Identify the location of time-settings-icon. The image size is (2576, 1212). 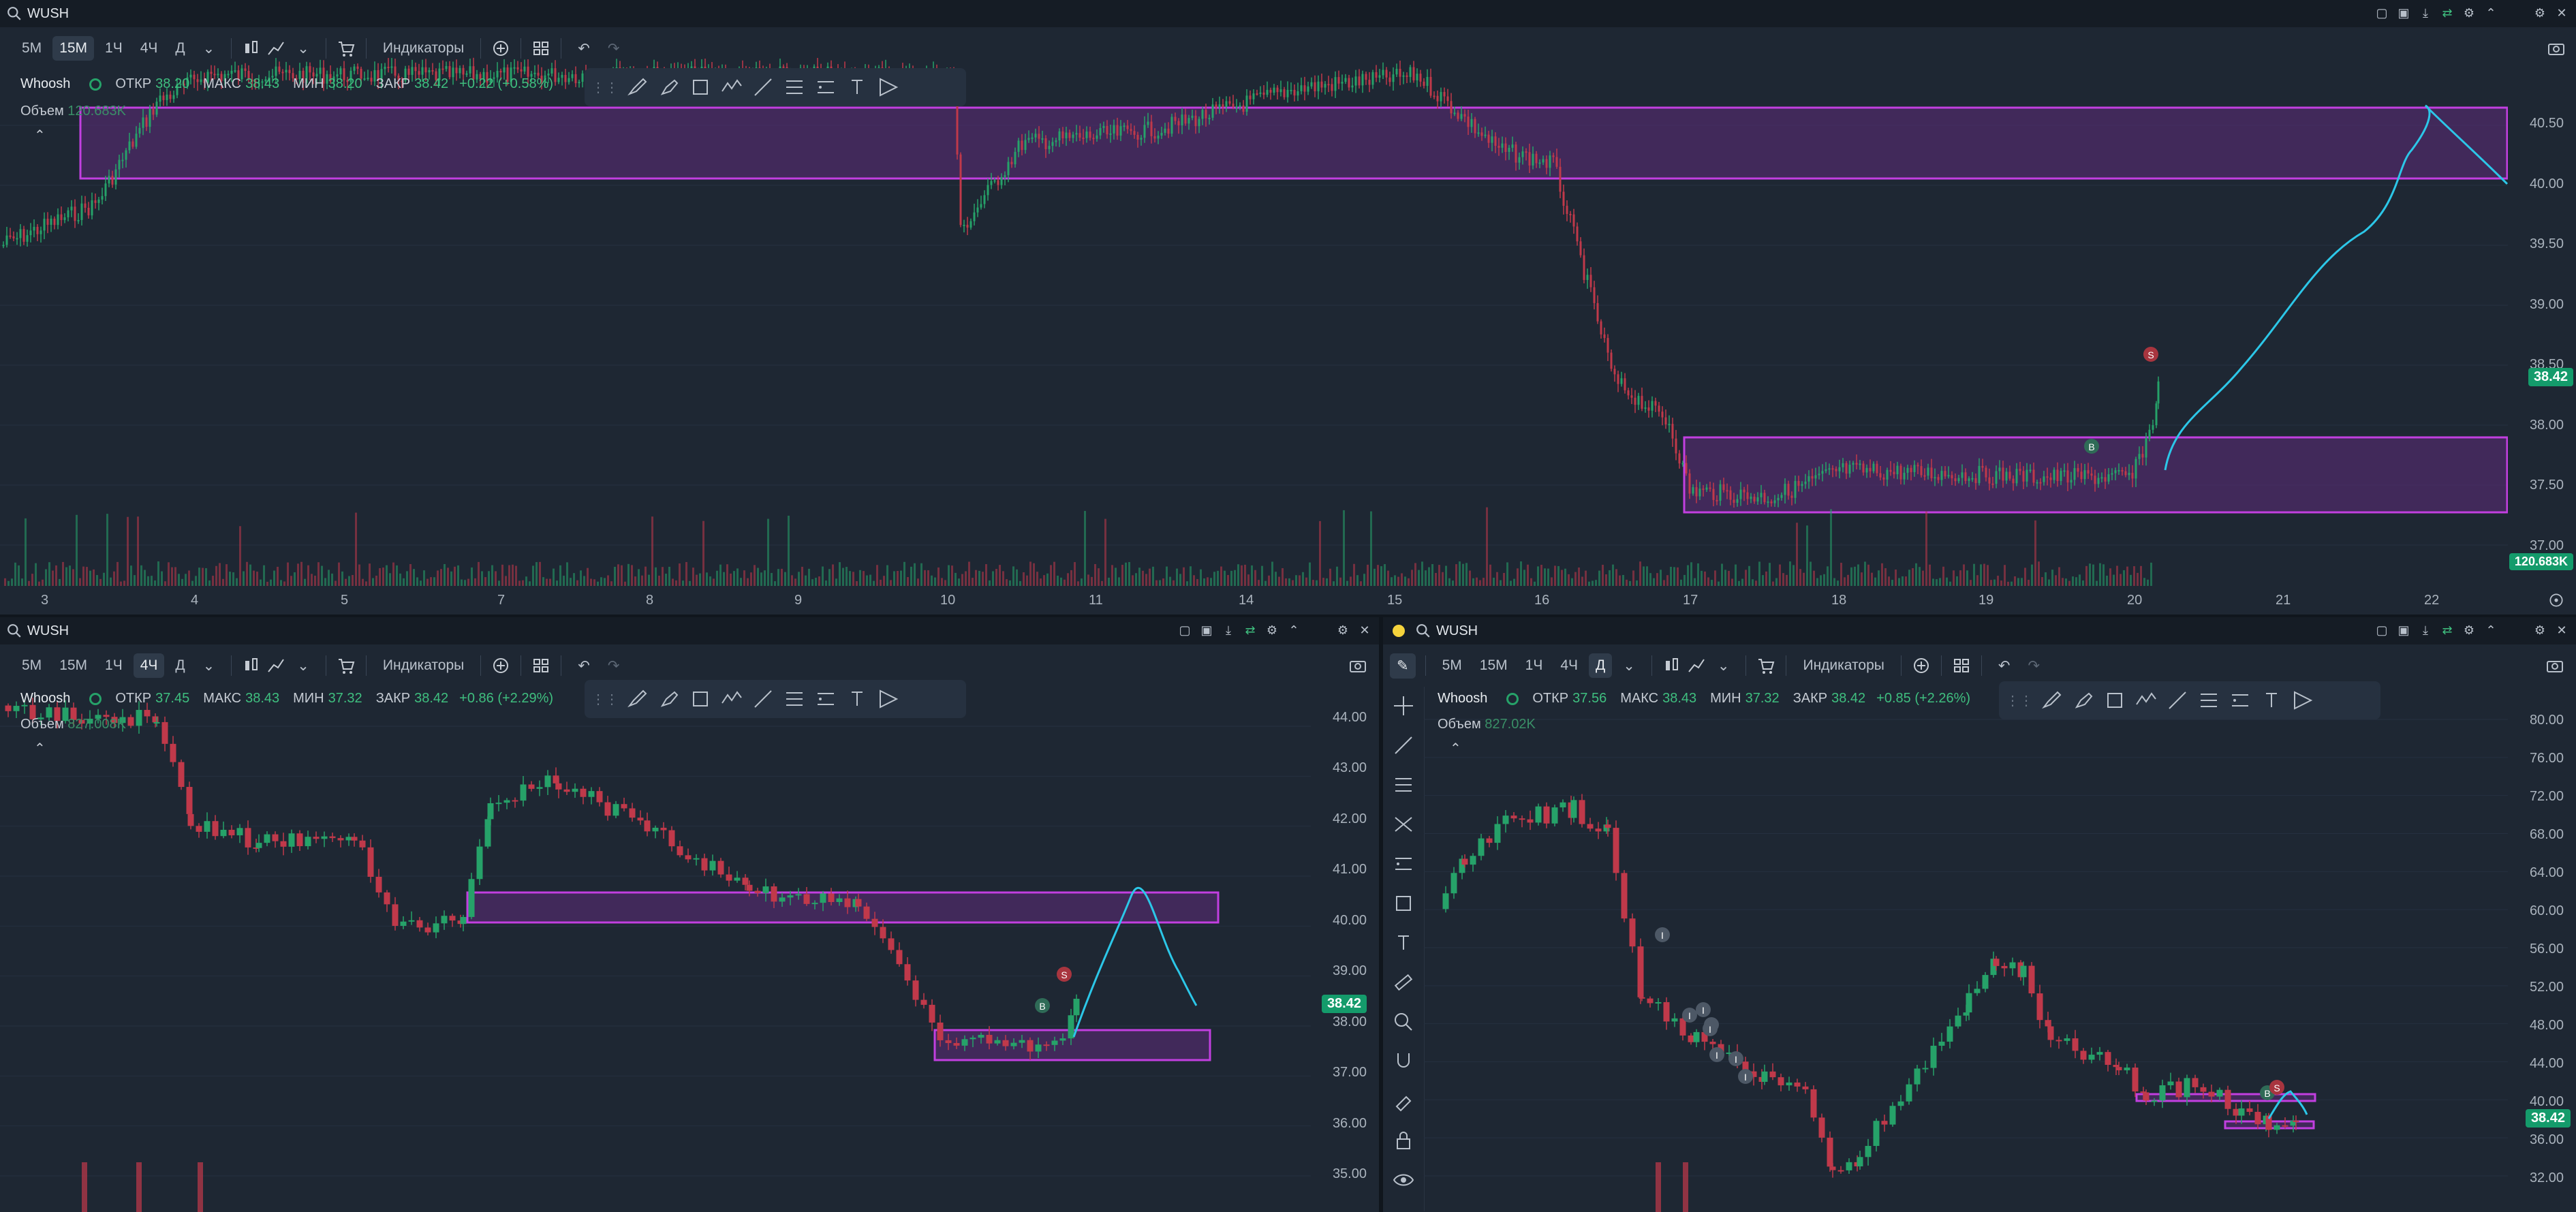
(2556, 600).